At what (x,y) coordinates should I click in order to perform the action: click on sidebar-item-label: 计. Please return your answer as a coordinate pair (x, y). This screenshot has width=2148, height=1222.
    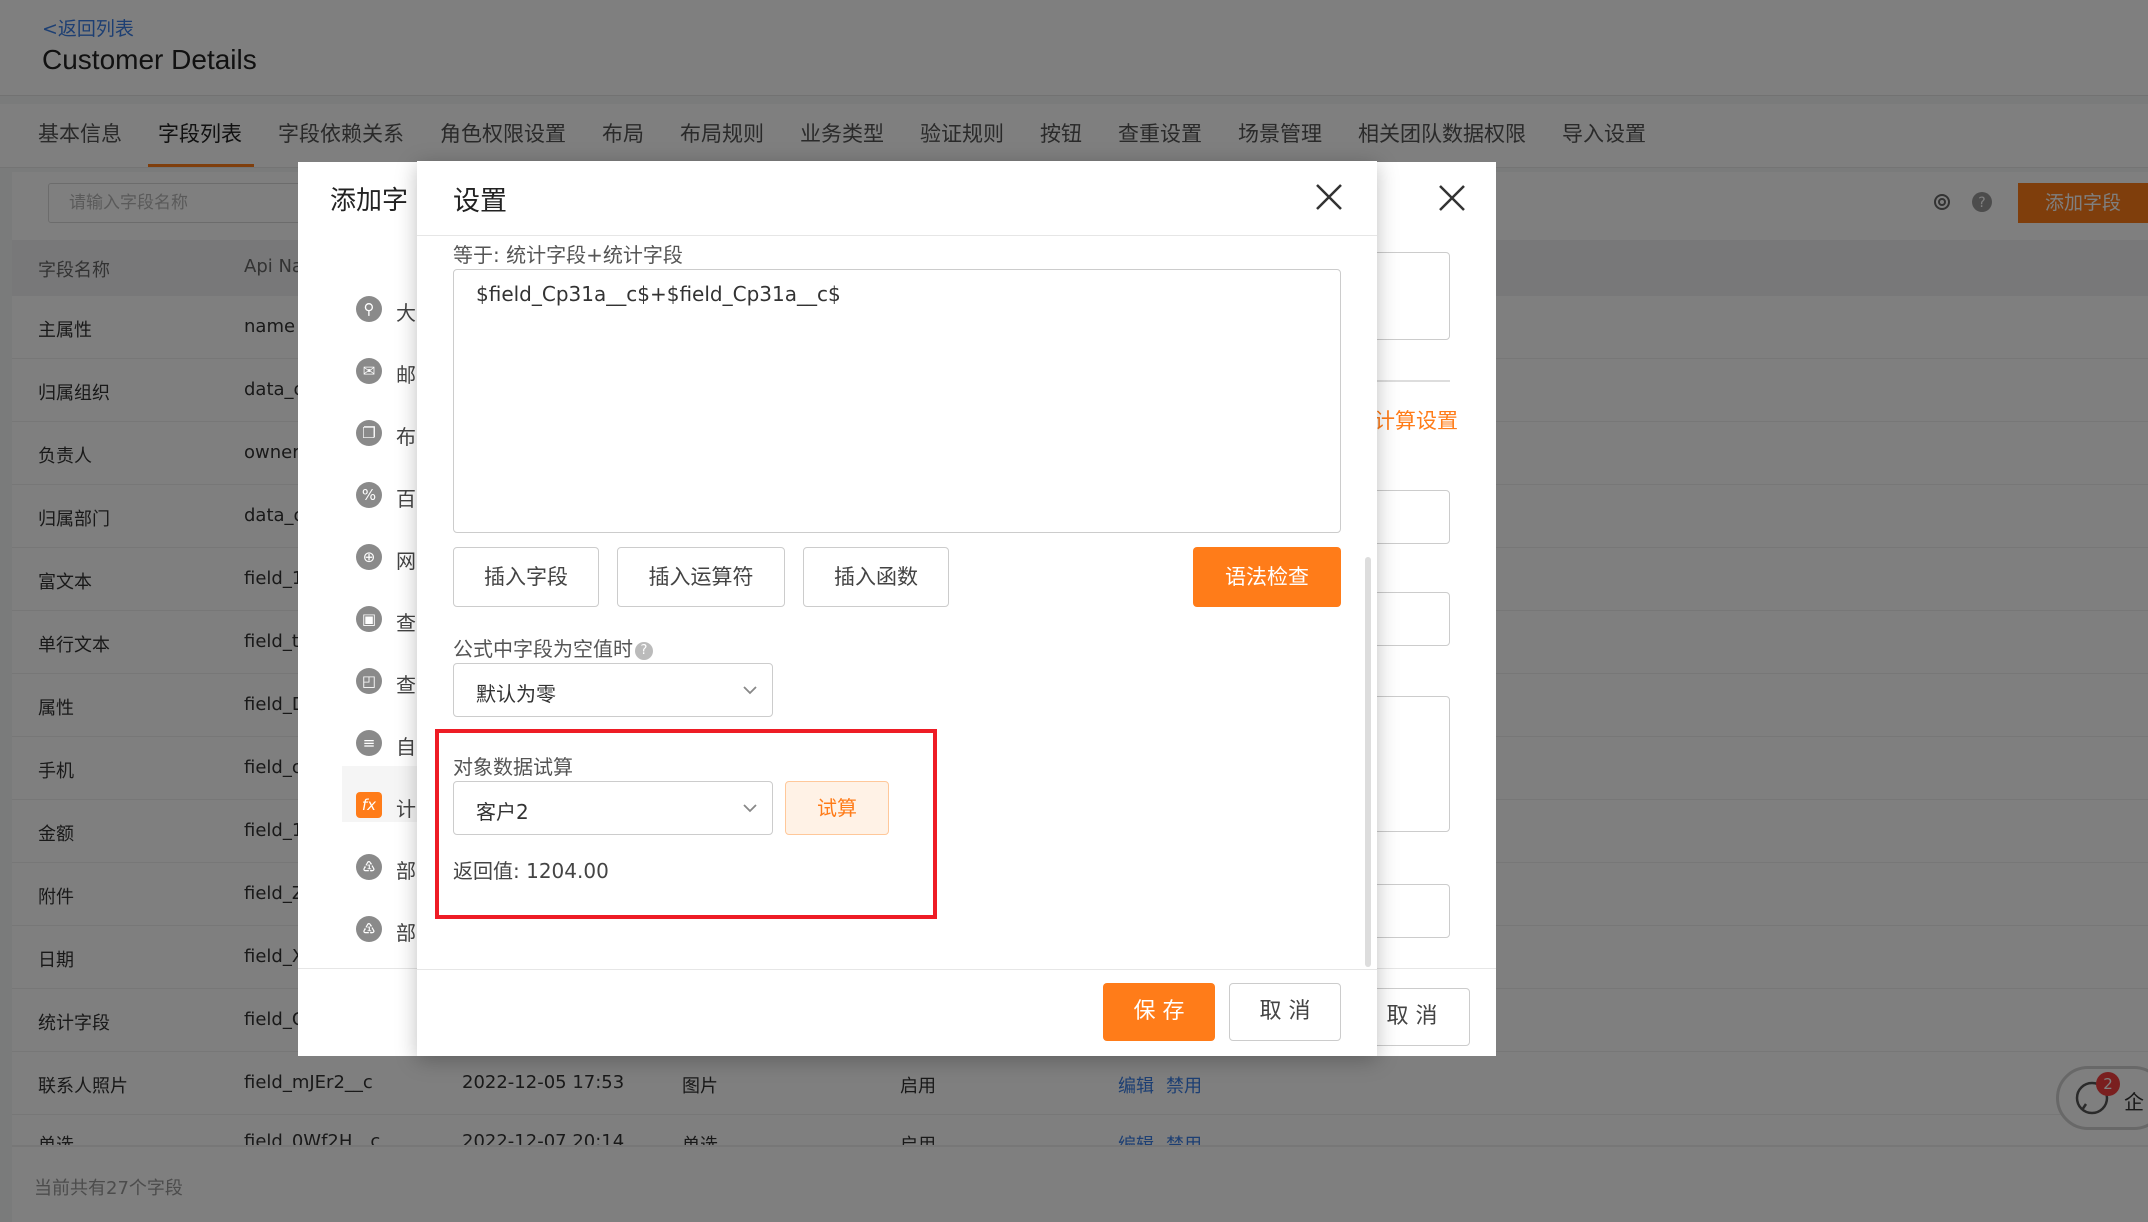
    Looking at the image, I should click on (406, 809).